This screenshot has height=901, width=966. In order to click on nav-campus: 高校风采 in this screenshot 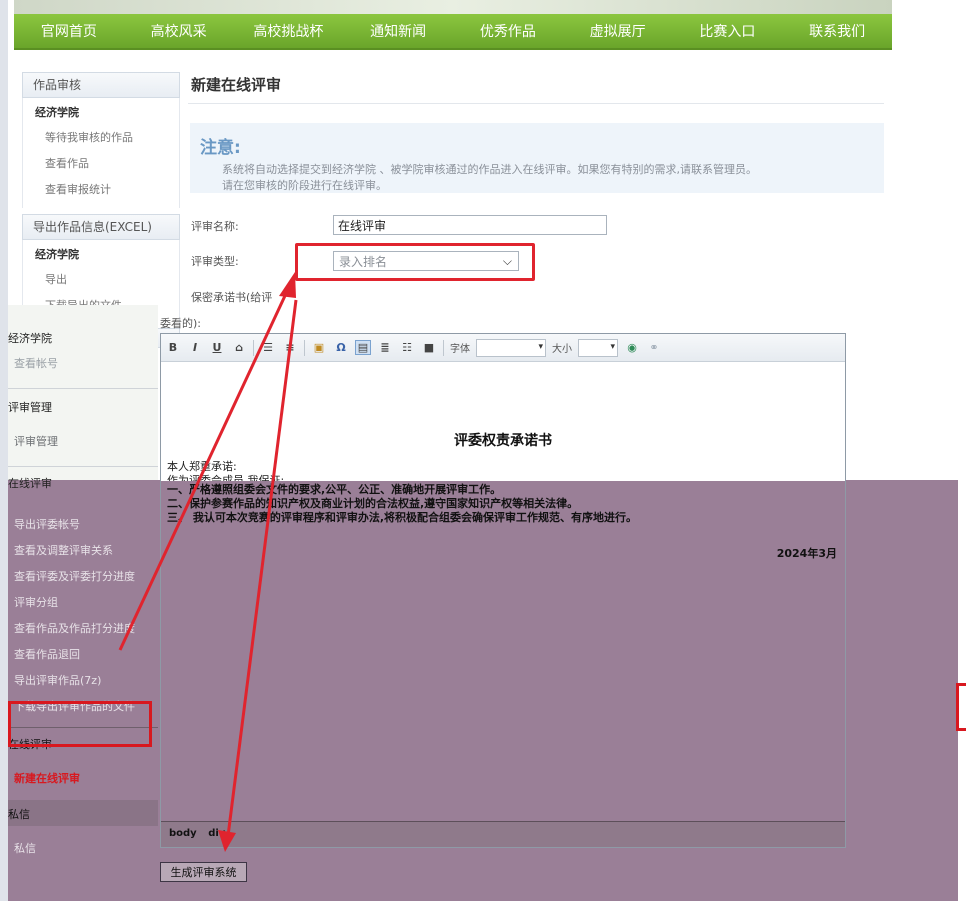, I will do `click(179, 31)`.